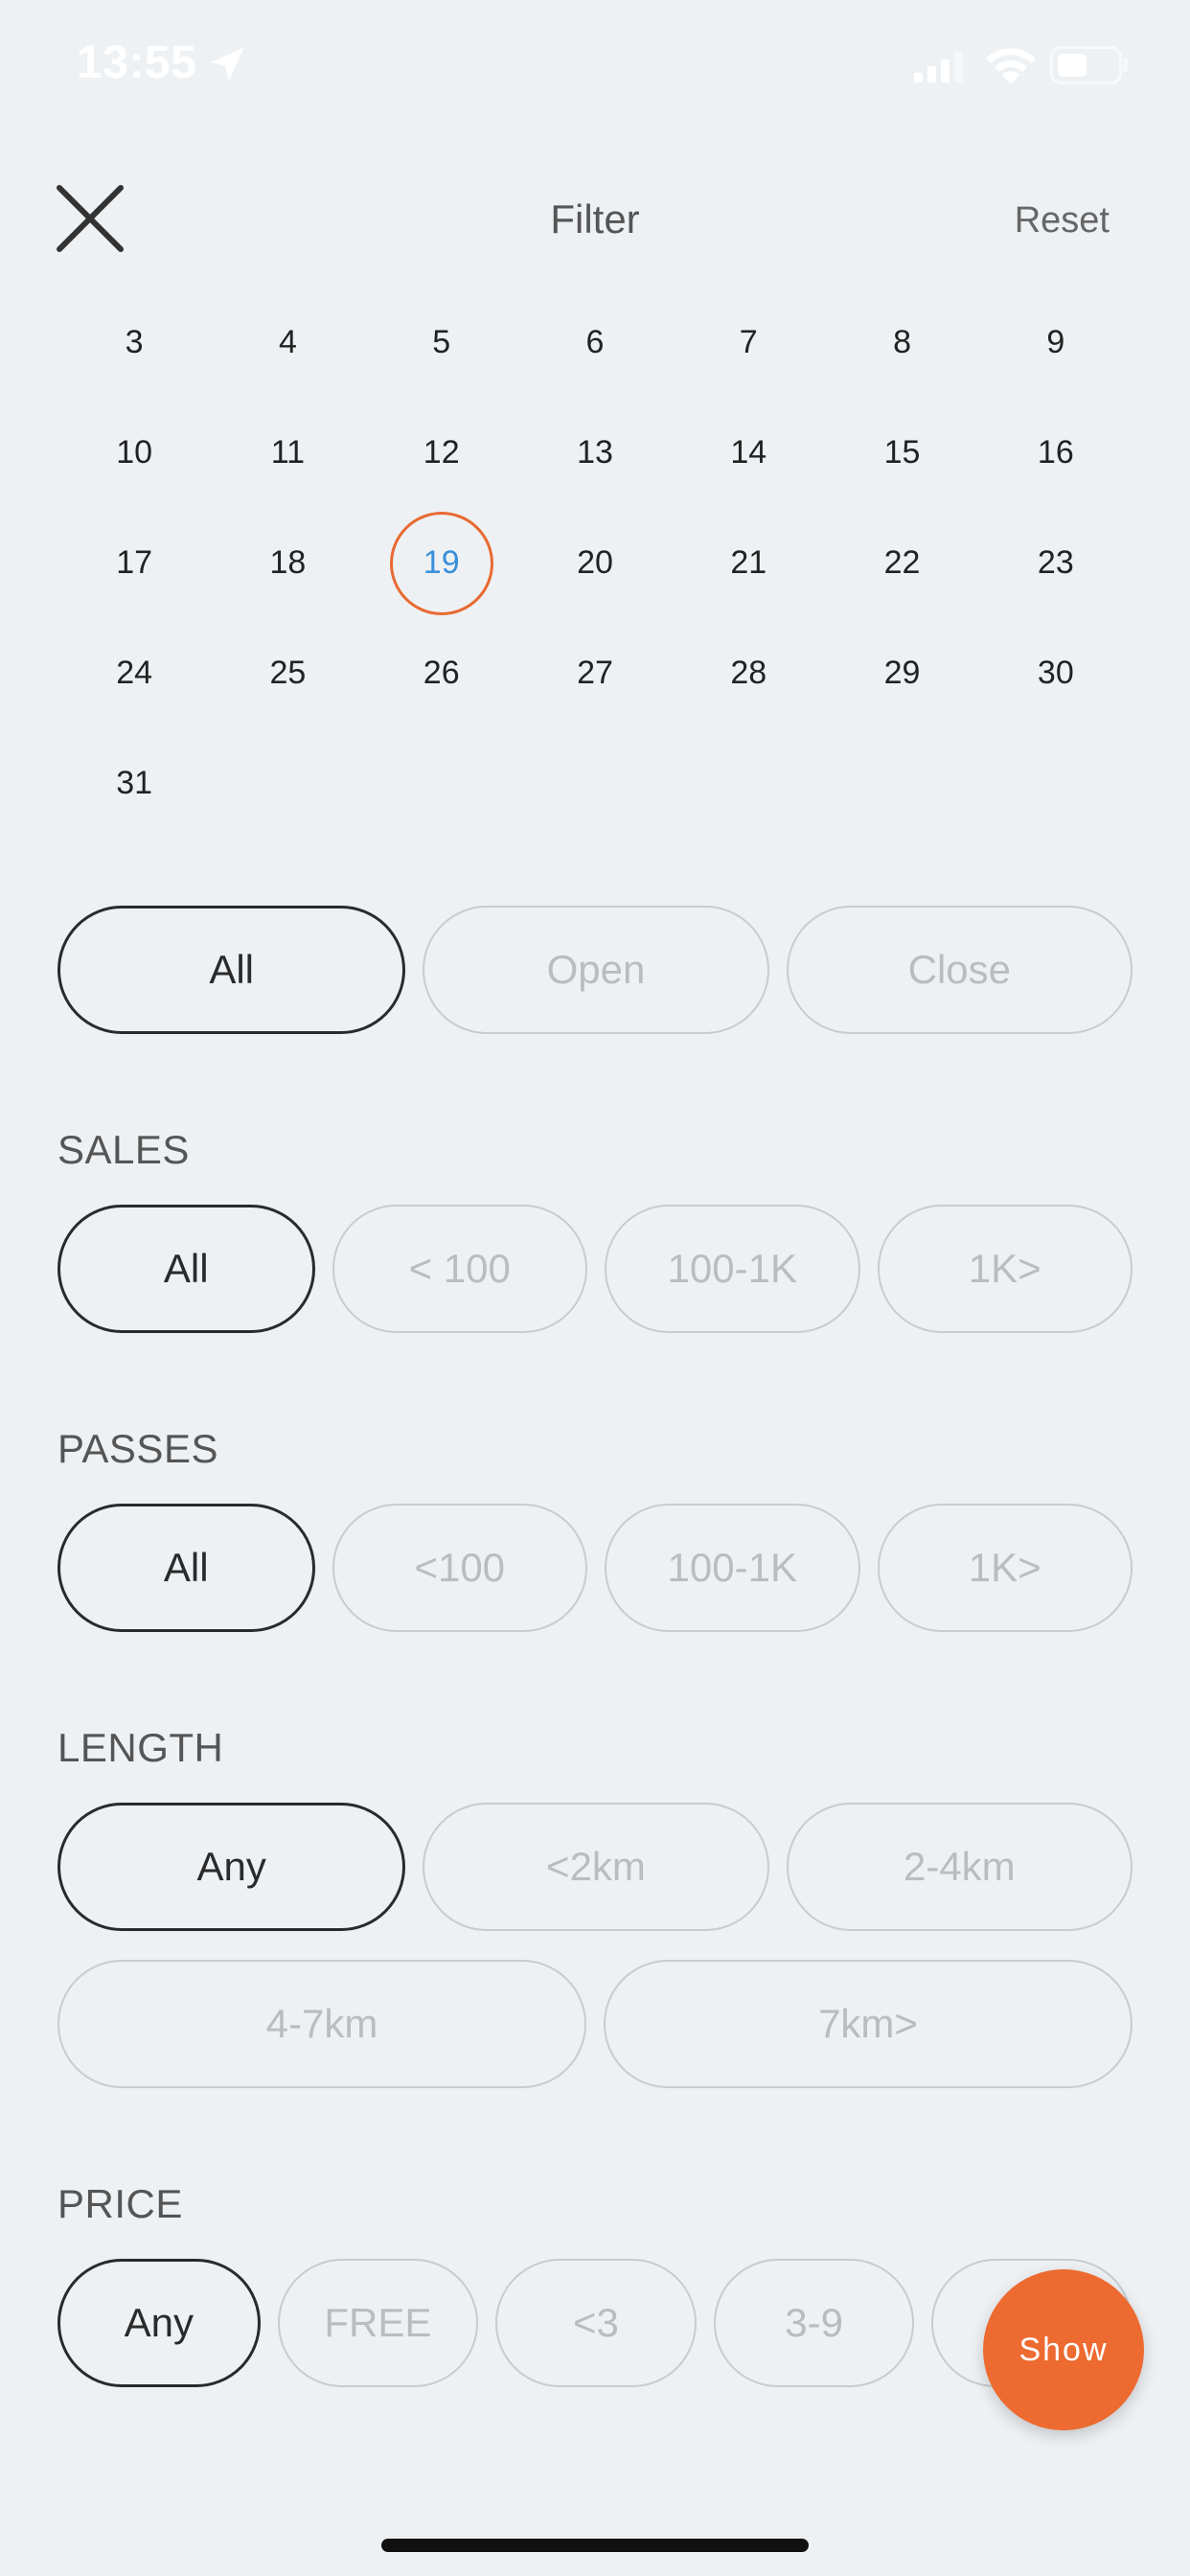  I want to click on passes-option-100-1k: 100-1K, so click(732, 1568).